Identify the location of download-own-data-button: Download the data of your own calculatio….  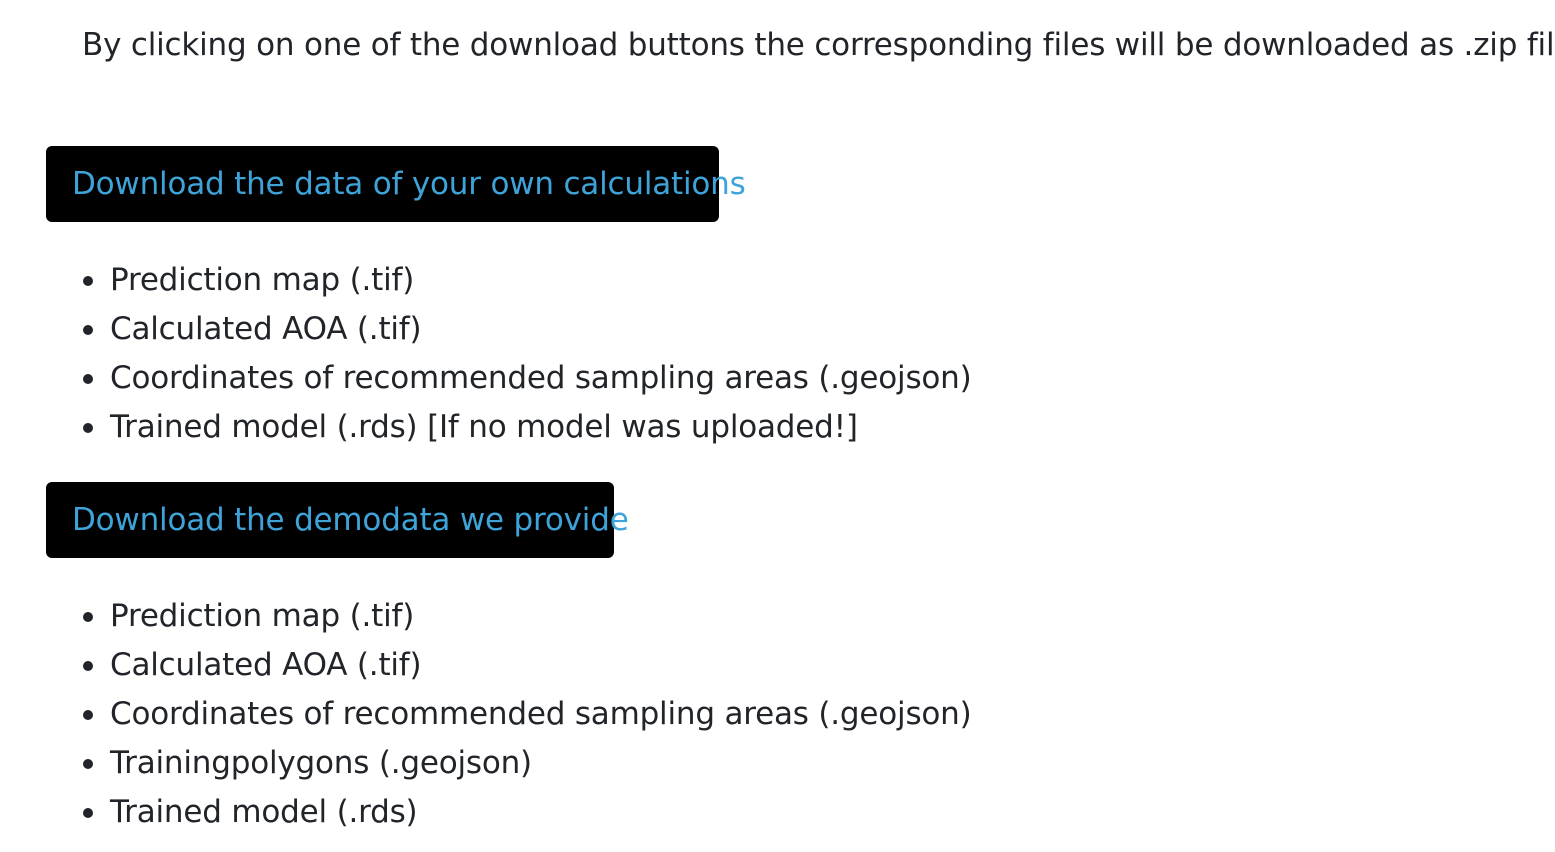
(396, 184).